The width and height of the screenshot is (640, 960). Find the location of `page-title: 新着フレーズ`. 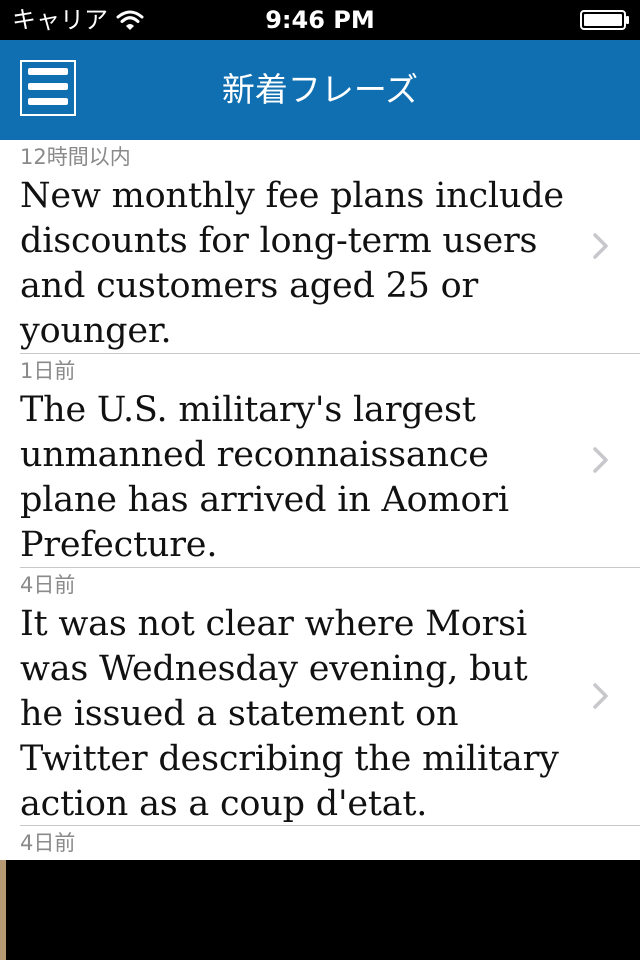

page-title: 新着フレーズ is located at coordinates (320, 89).